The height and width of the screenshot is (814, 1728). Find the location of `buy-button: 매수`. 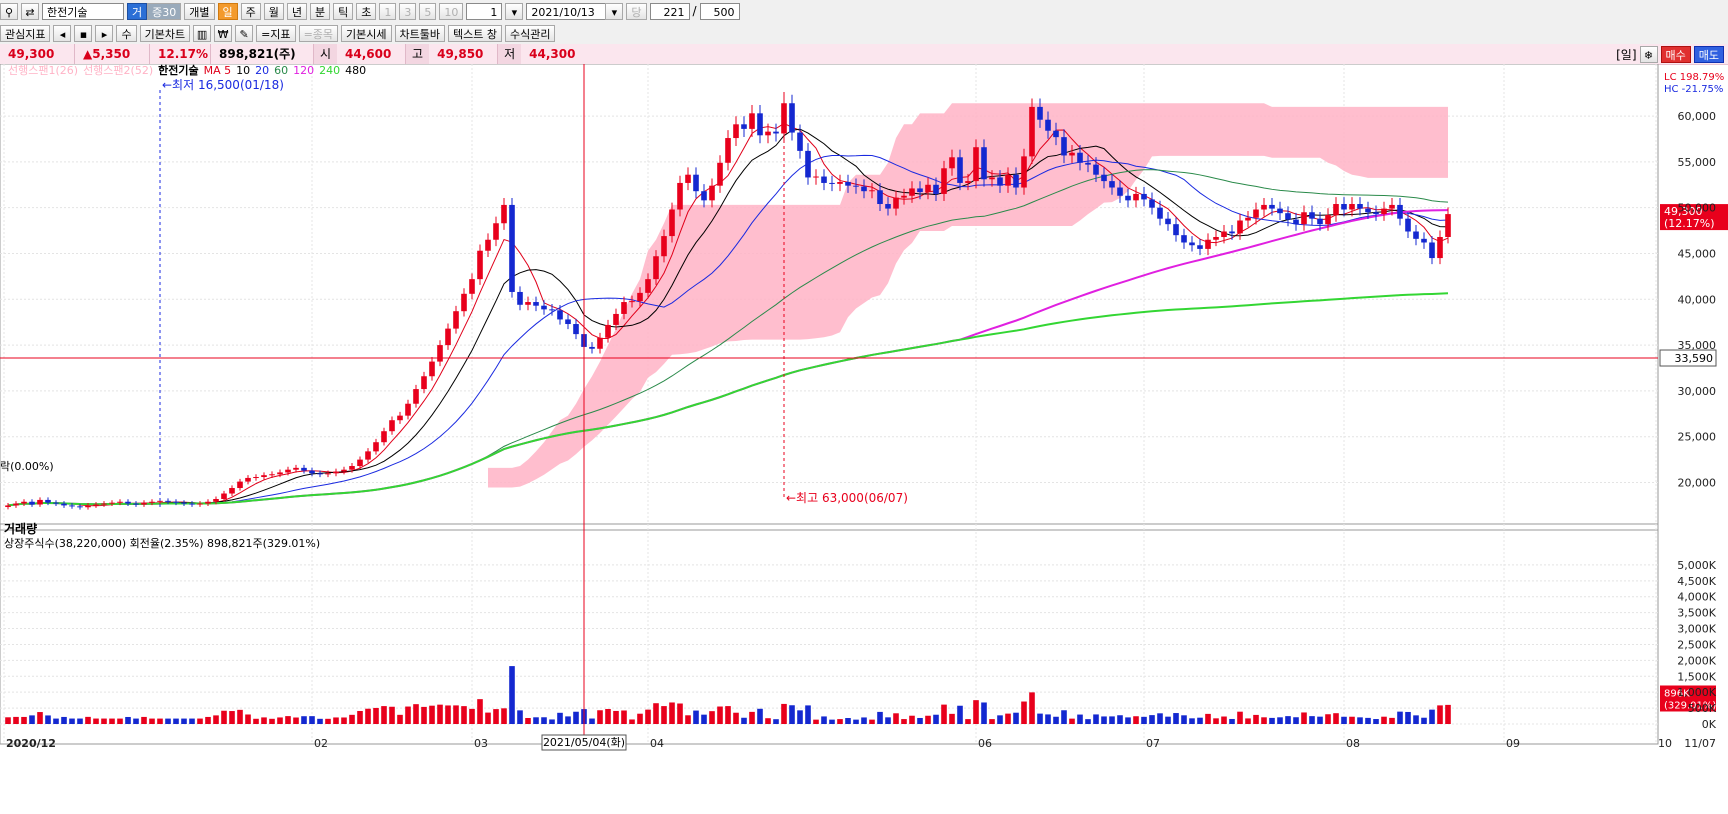

buy-button: 매수 is located at coordinates (1675, 54).